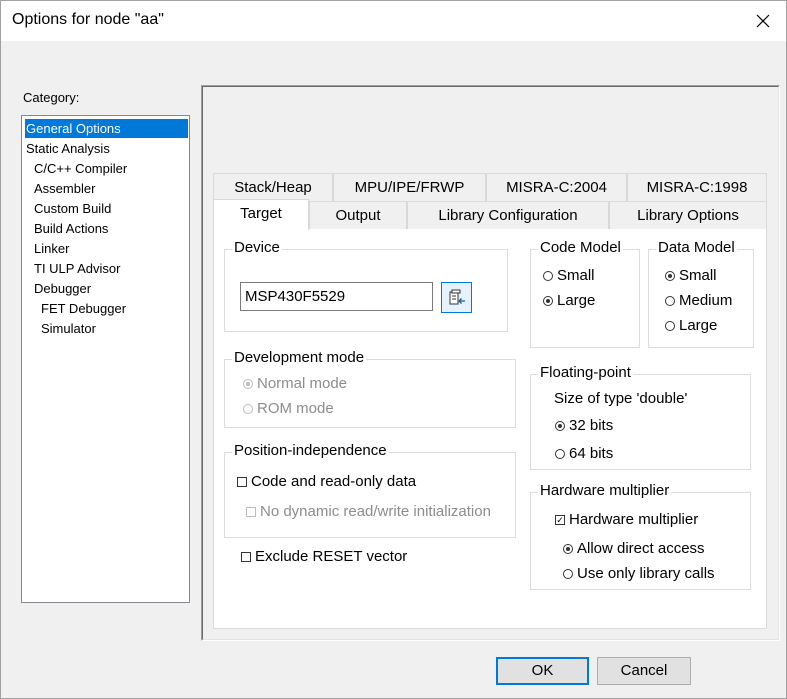 Image resolution: width=787 pixels, height=699 pixels. Describe the element at coordinates (251, 512) in the screenshot. I see `no-dynamic-init-checkbox` at that location.